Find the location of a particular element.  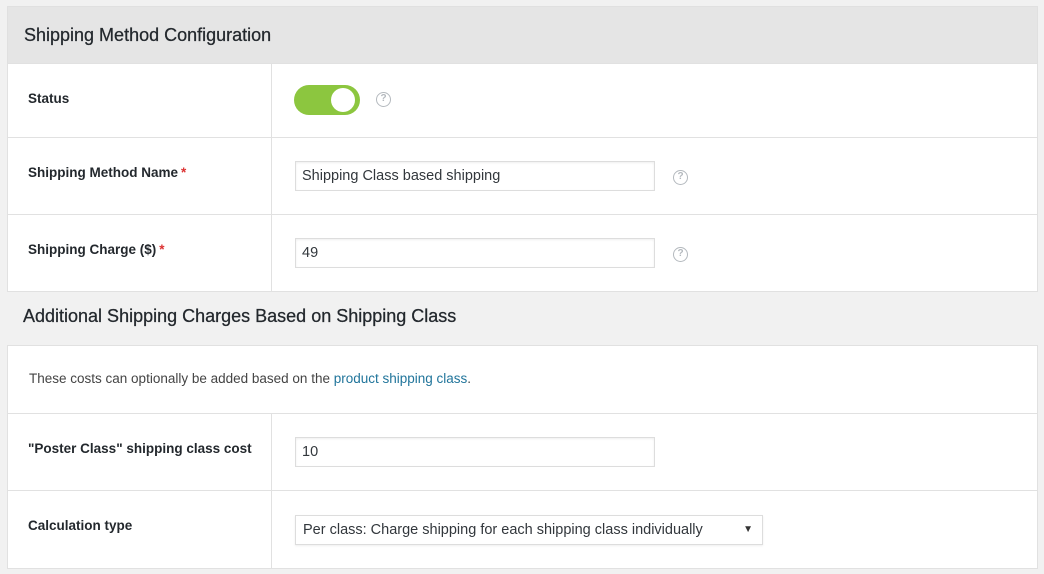

calculation-type-label: Calculation type is located at coordinates (80, 525).